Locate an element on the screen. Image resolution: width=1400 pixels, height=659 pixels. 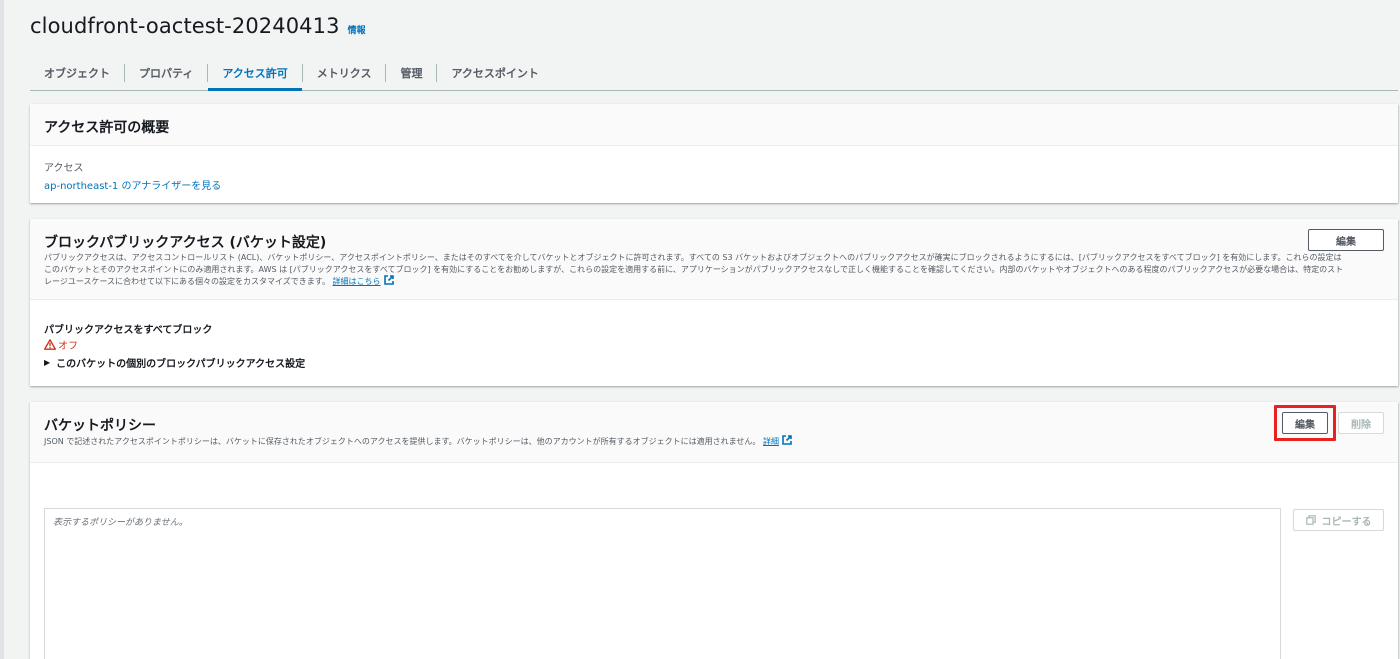
panel-header: アクセス許可の概要 is located at coordinates (714, 125).